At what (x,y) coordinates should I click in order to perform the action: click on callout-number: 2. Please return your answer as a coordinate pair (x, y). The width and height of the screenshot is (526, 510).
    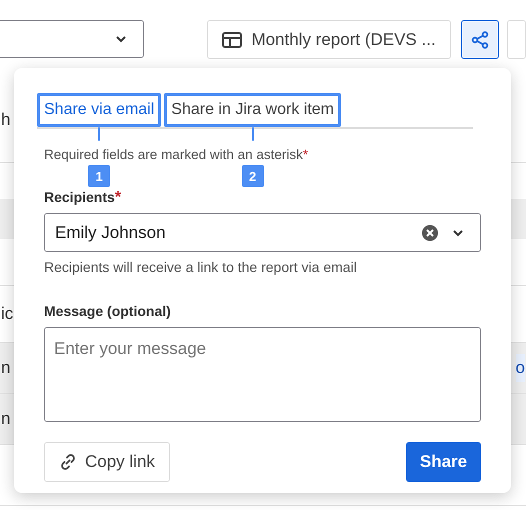
    Looking at the image, I should click on (253, 176).